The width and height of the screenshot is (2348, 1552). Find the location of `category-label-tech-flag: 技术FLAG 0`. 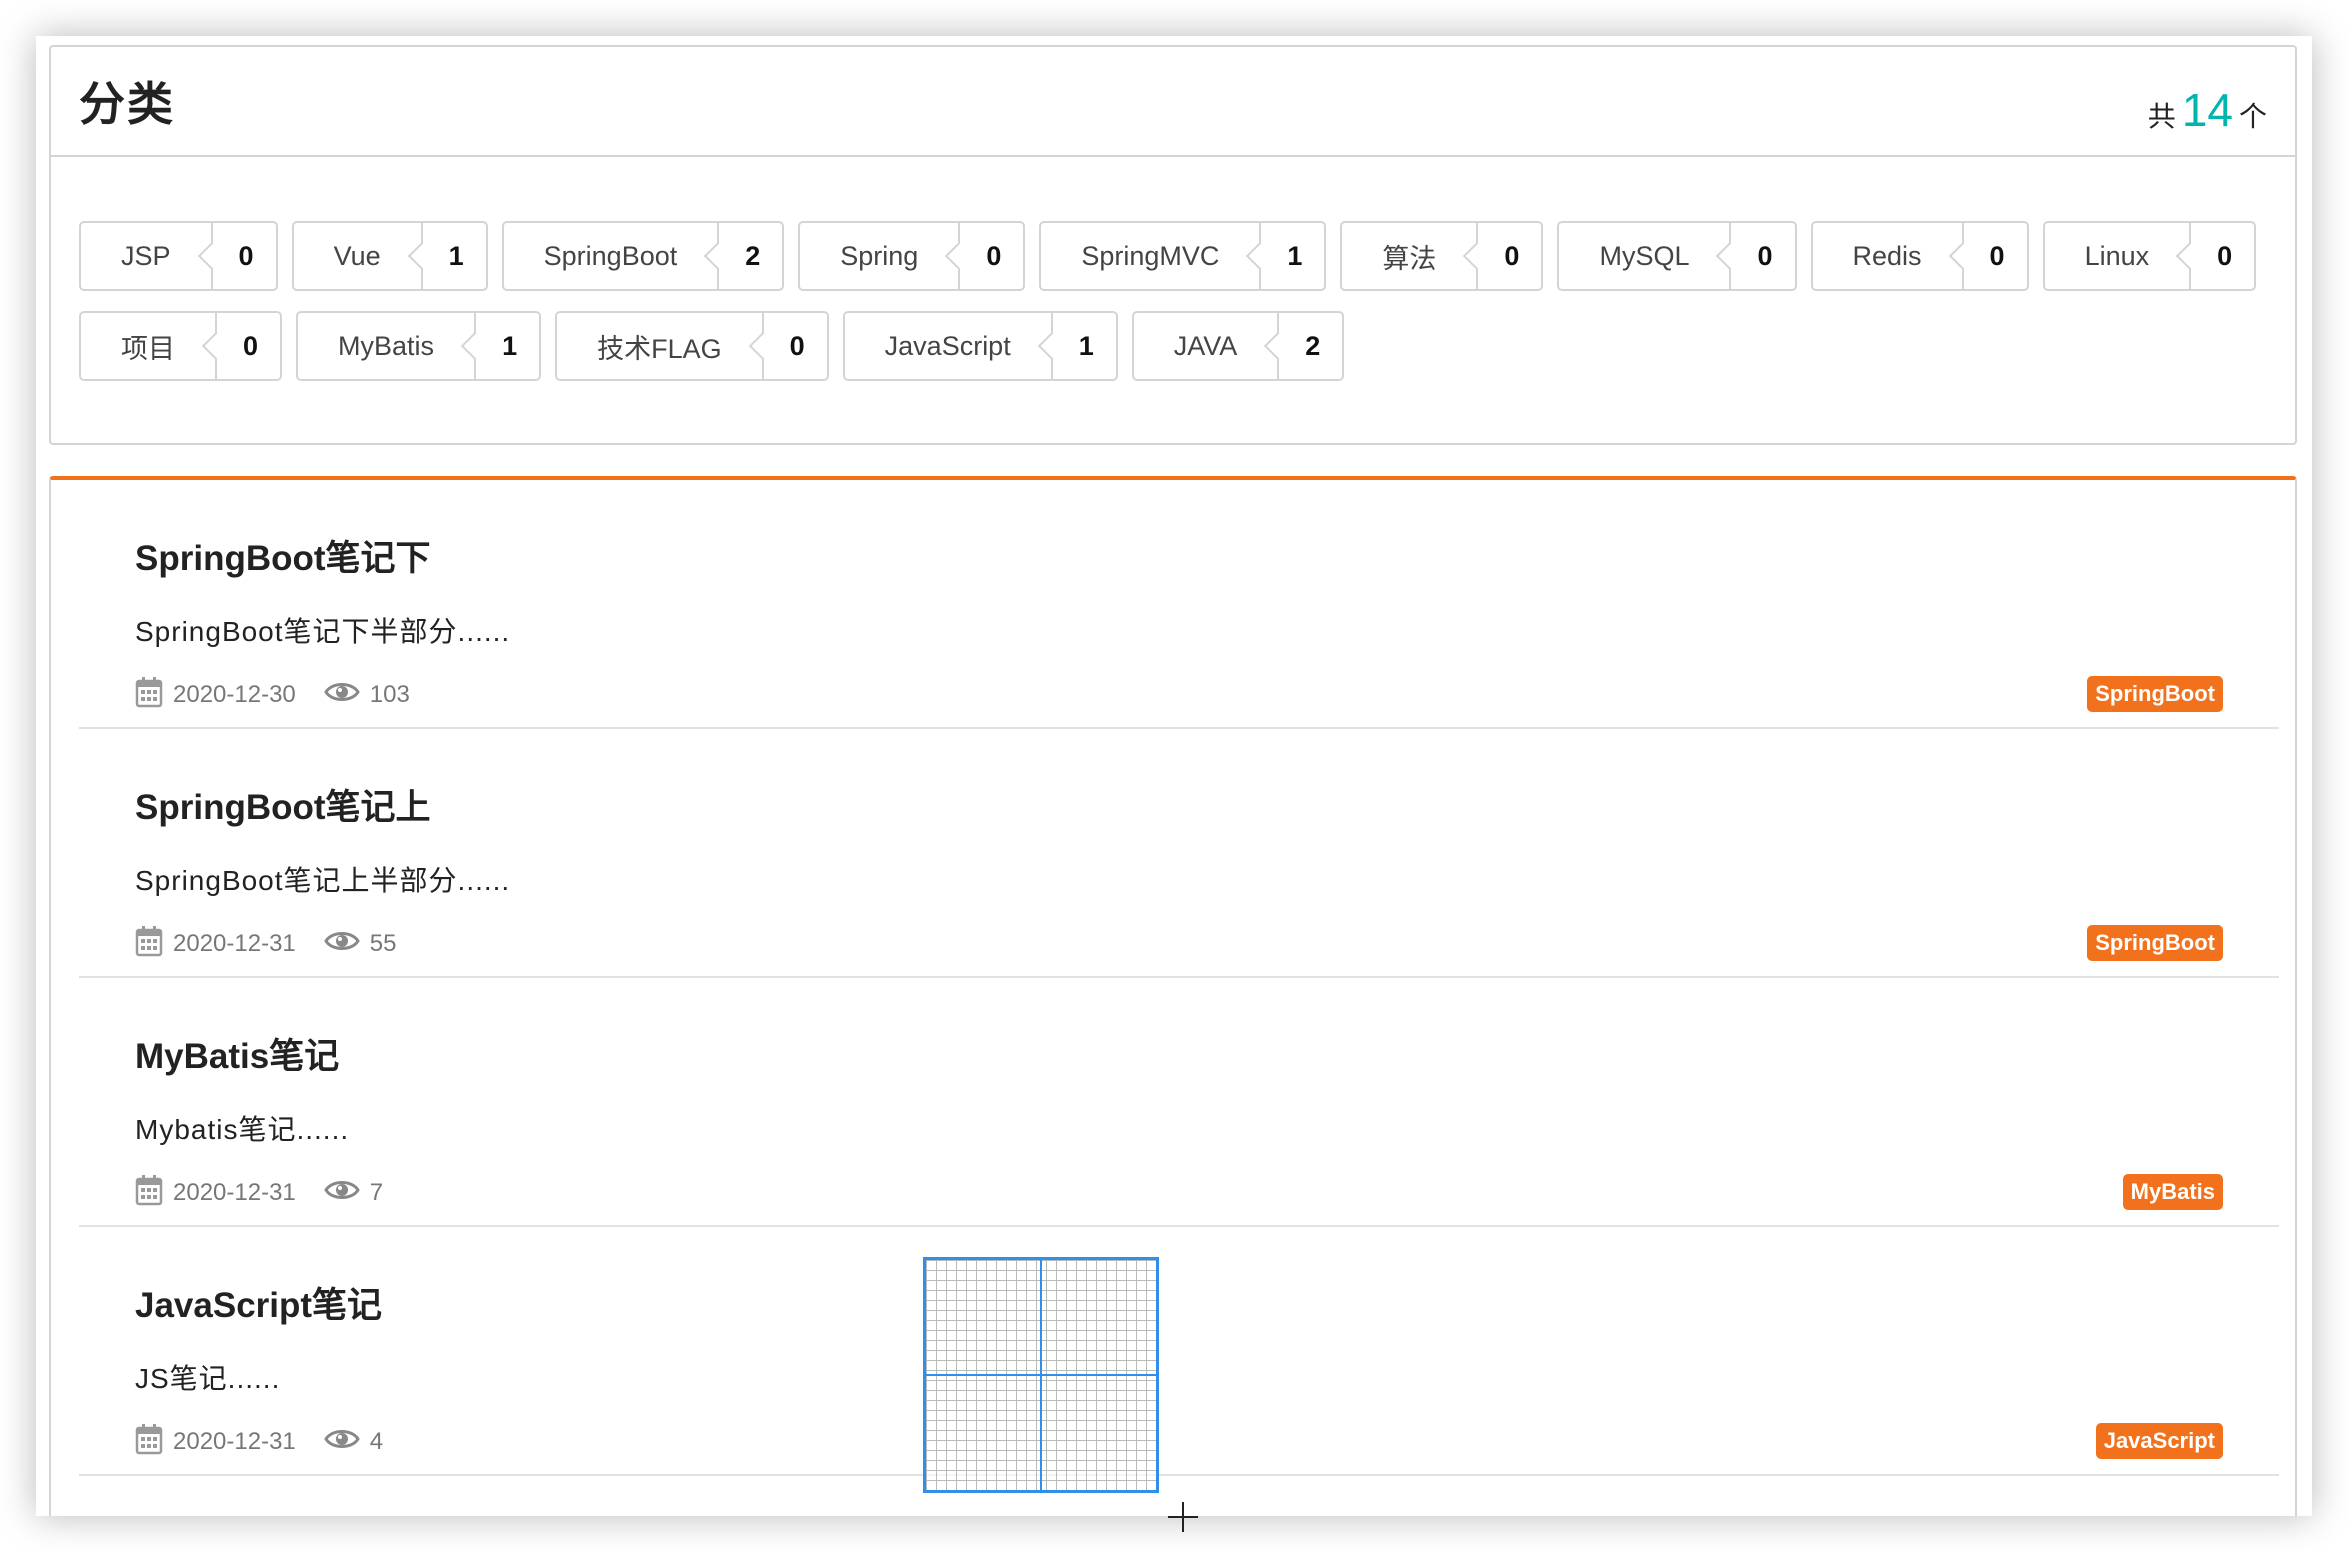

category-label-tech-flag: 技术FLAG 0 is located at coordinates (692, 346).